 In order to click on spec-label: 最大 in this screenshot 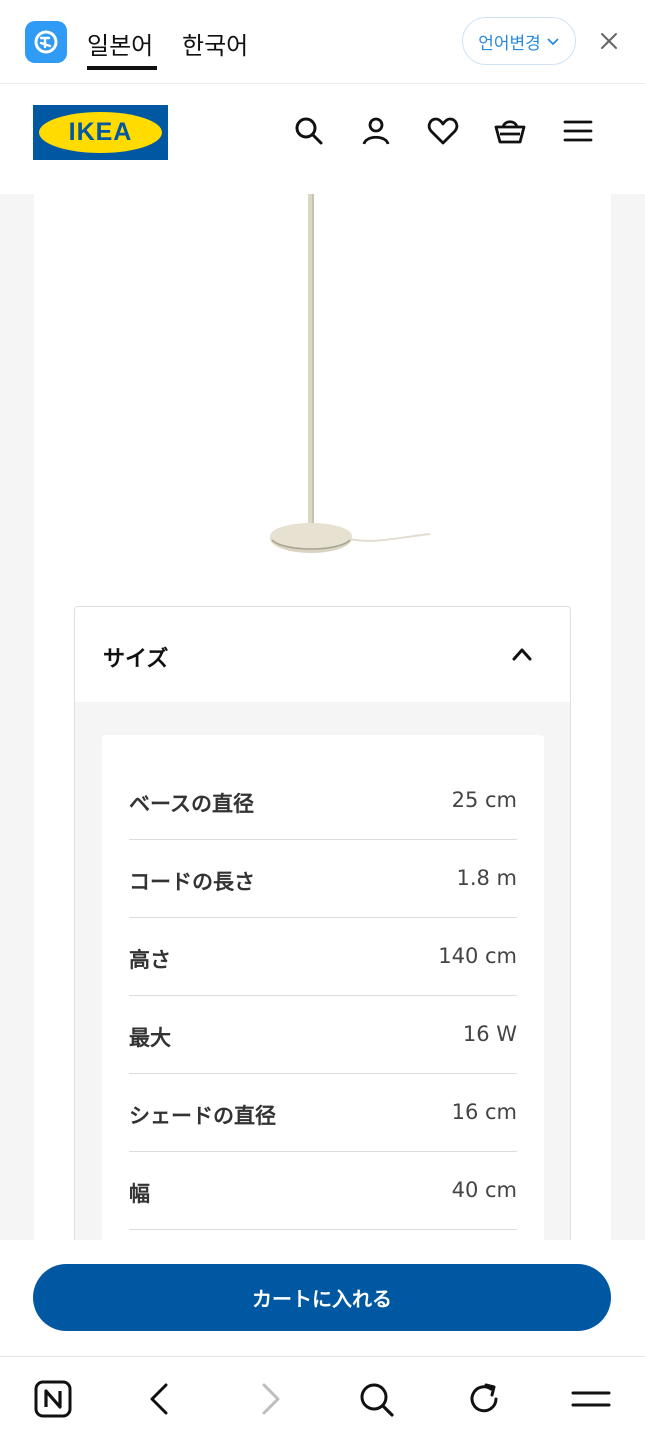, I will do `click(150, 1038)`.